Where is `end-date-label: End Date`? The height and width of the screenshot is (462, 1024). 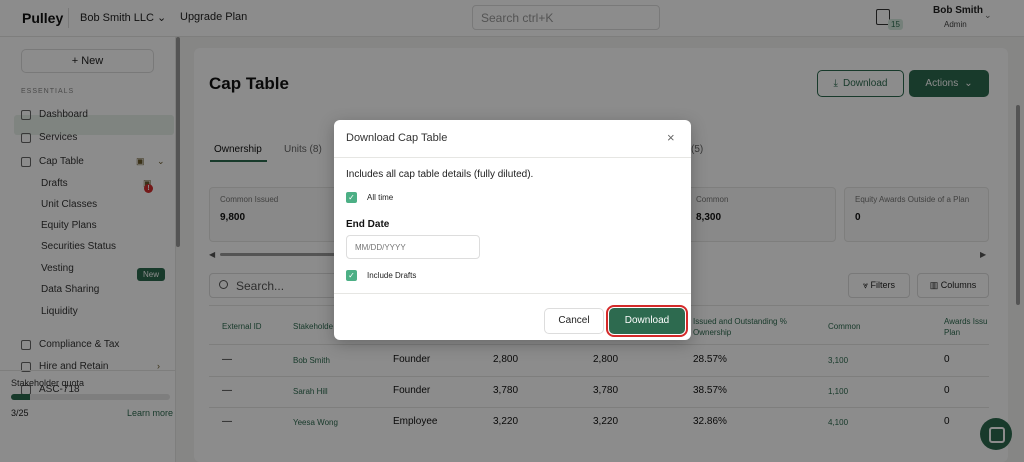
end-date-label: End Date is located at coordinates (368, 224).